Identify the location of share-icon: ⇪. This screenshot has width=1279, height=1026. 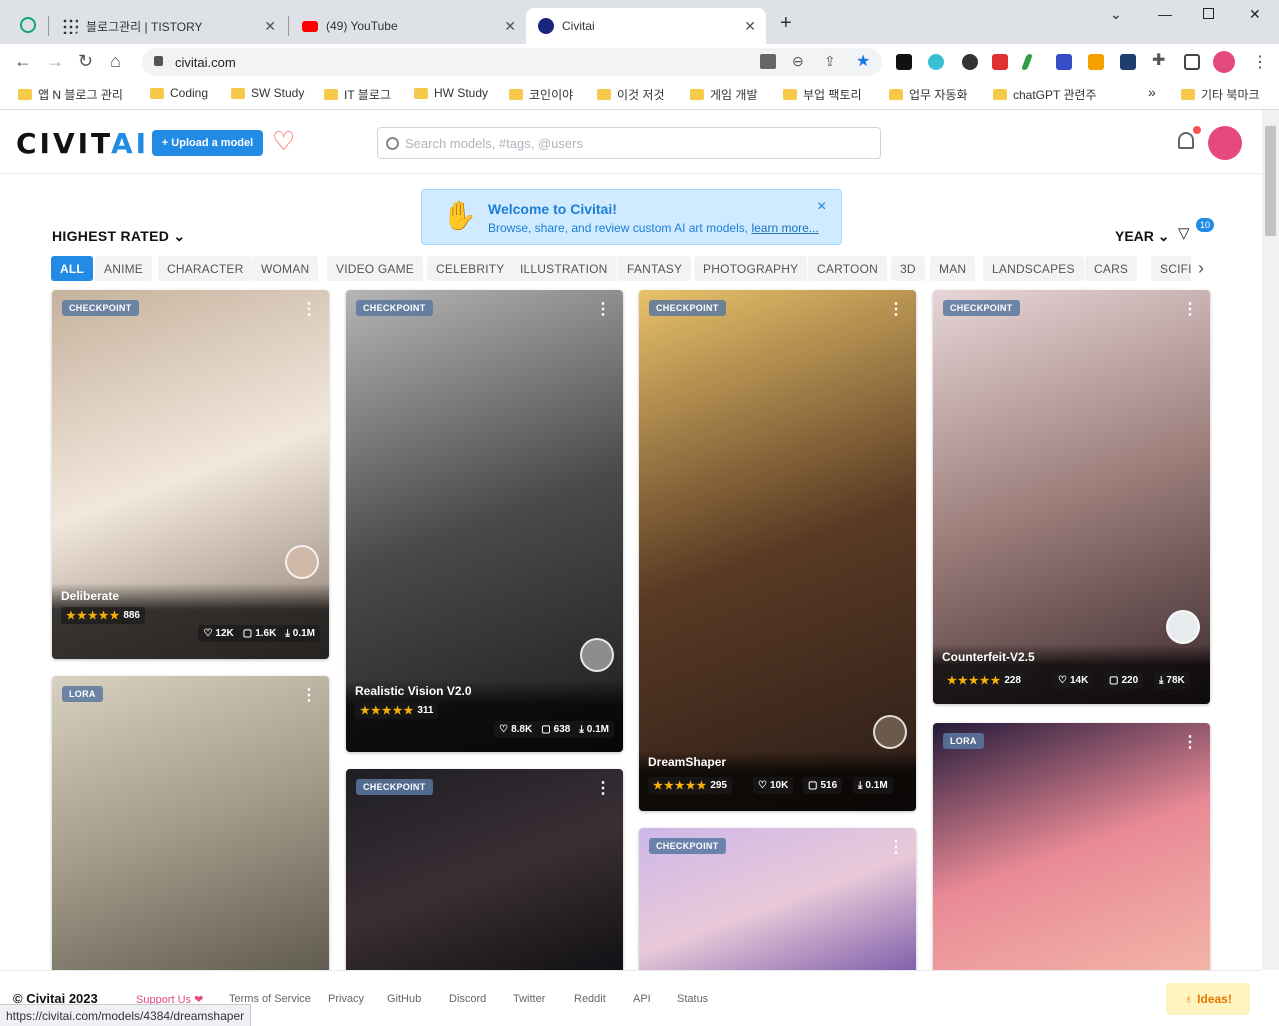
(830, 61).